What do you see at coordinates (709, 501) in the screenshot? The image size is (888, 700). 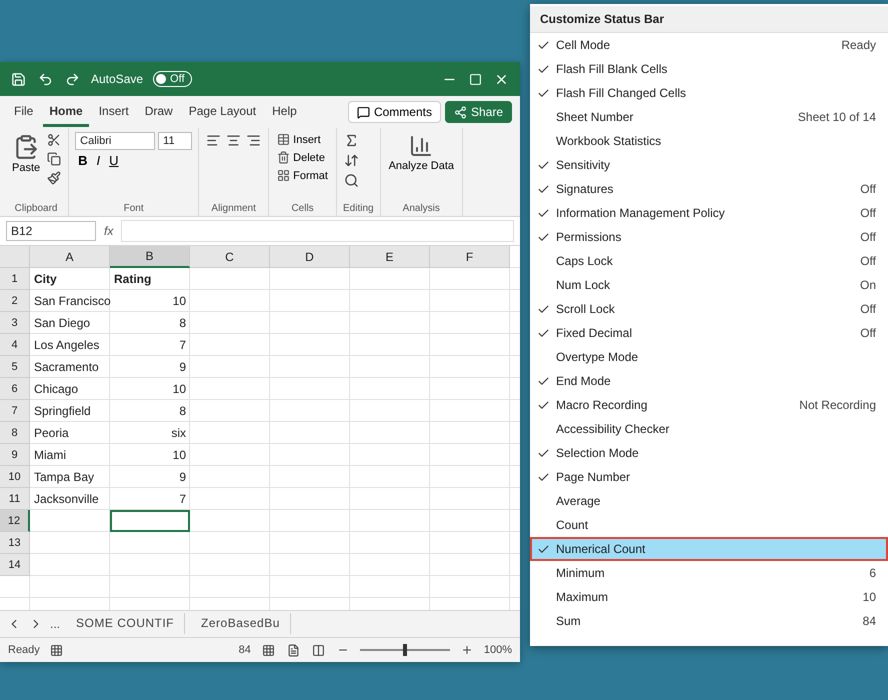 I see `menu-item: Average` at bounding box center [709, 501].